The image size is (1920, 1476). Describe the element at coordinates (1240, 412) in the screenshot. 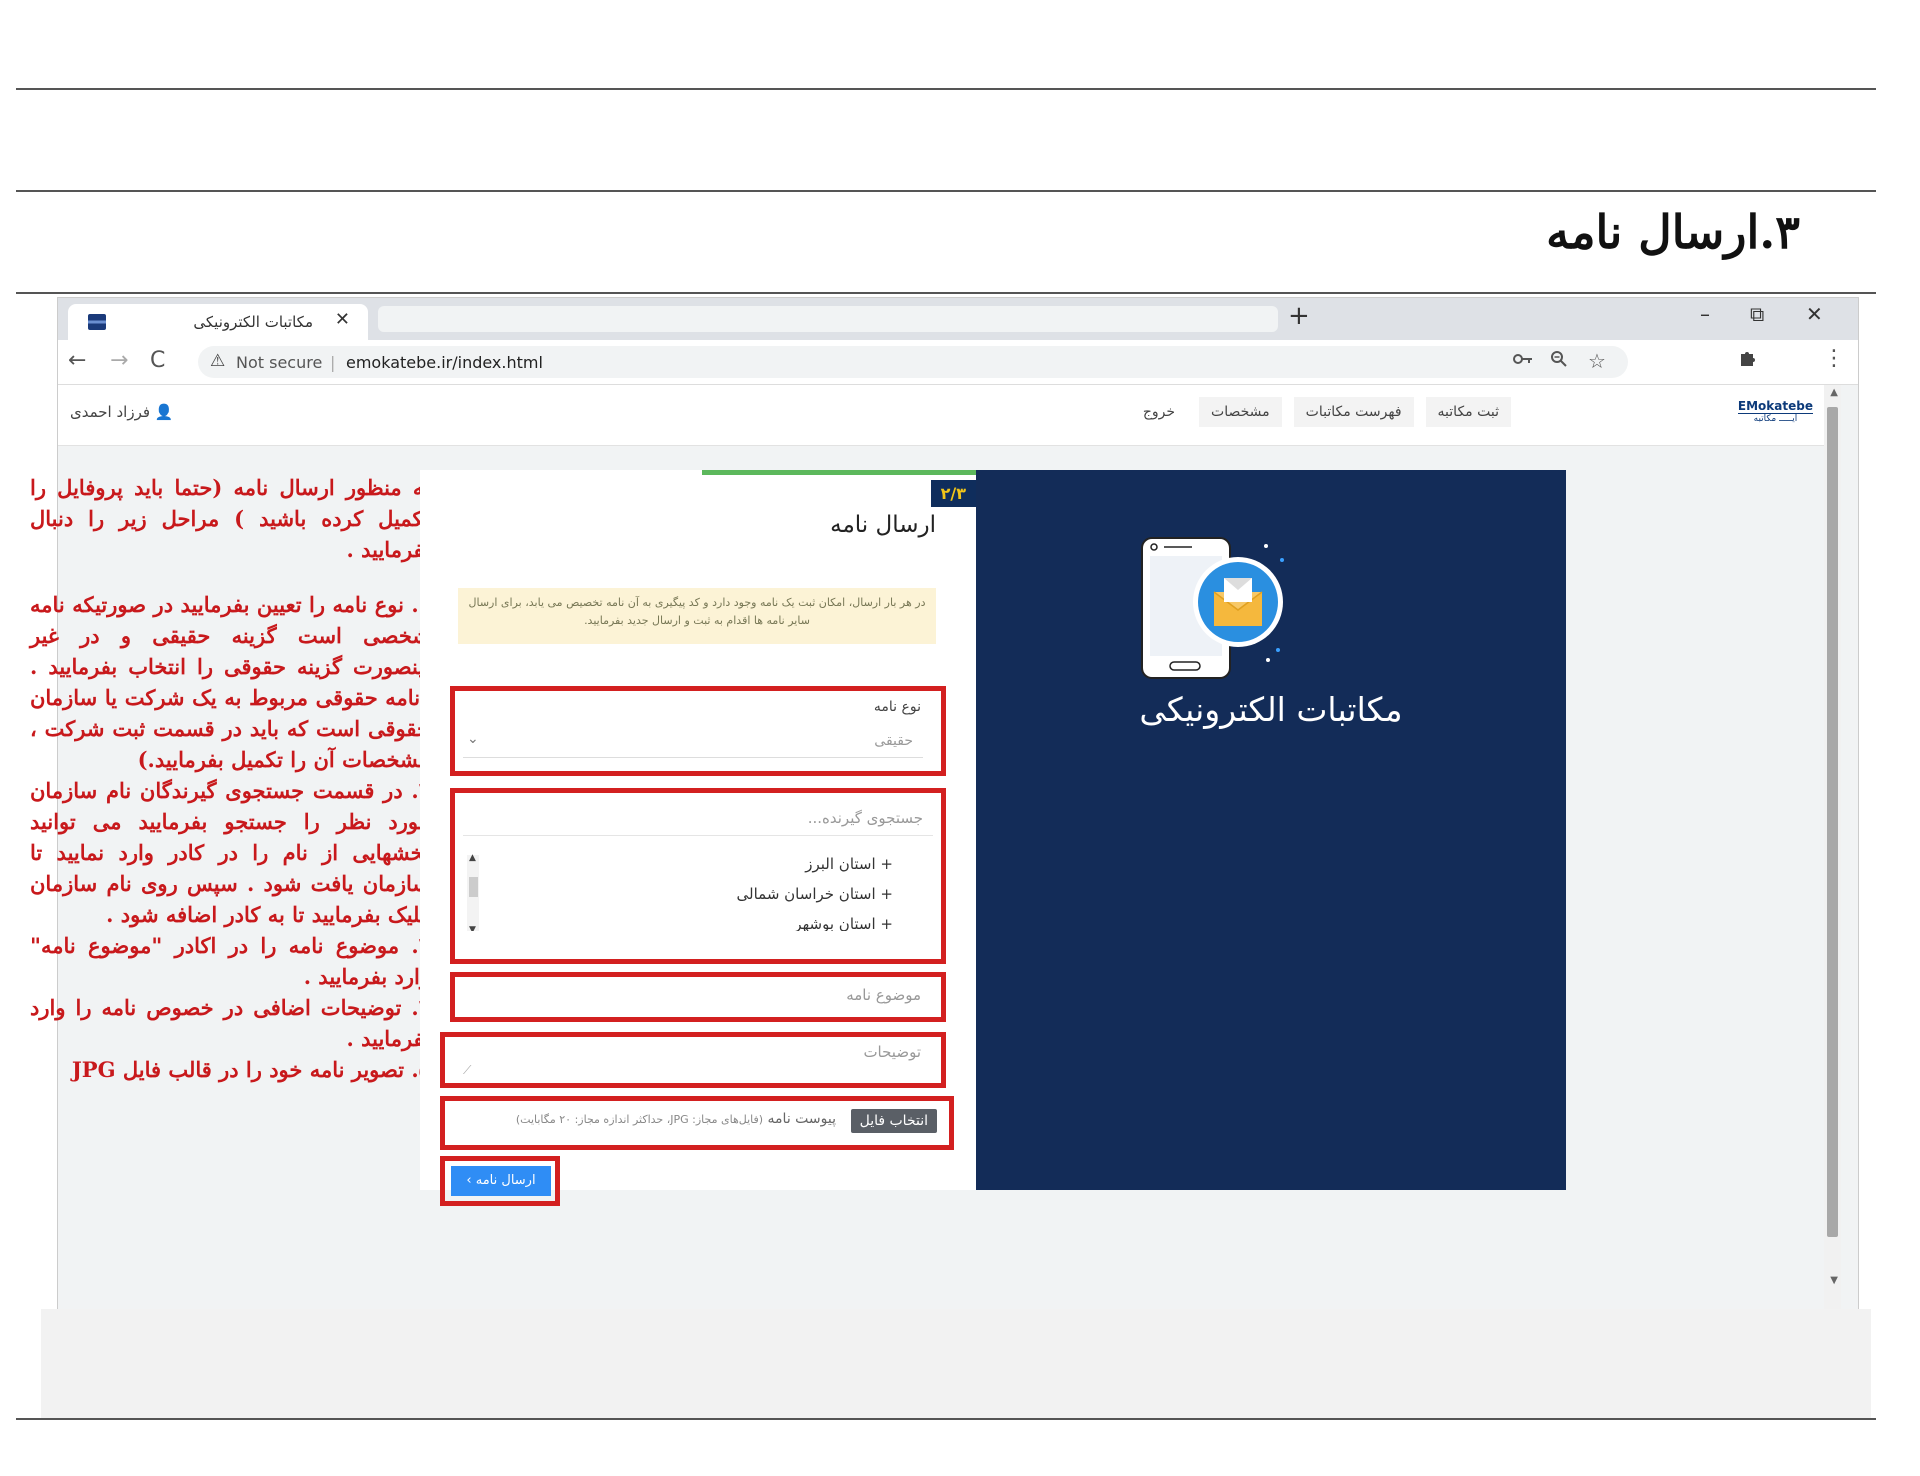

I see `nav-item-profile: مشخصات` at that location.